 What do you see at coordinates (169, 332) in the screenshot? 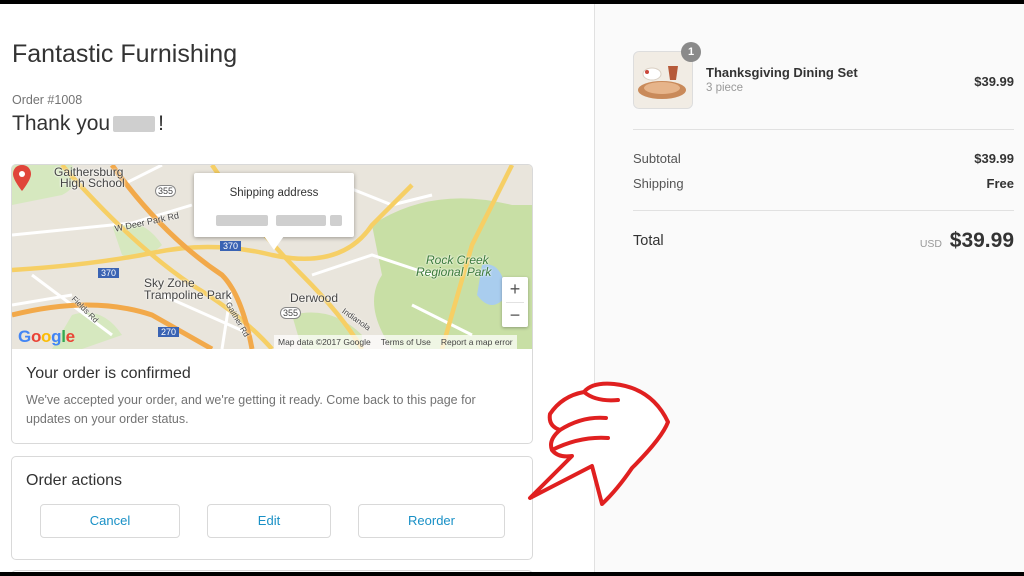
I see `highway-shield-icon: 270` at bounding box center [169, 332].